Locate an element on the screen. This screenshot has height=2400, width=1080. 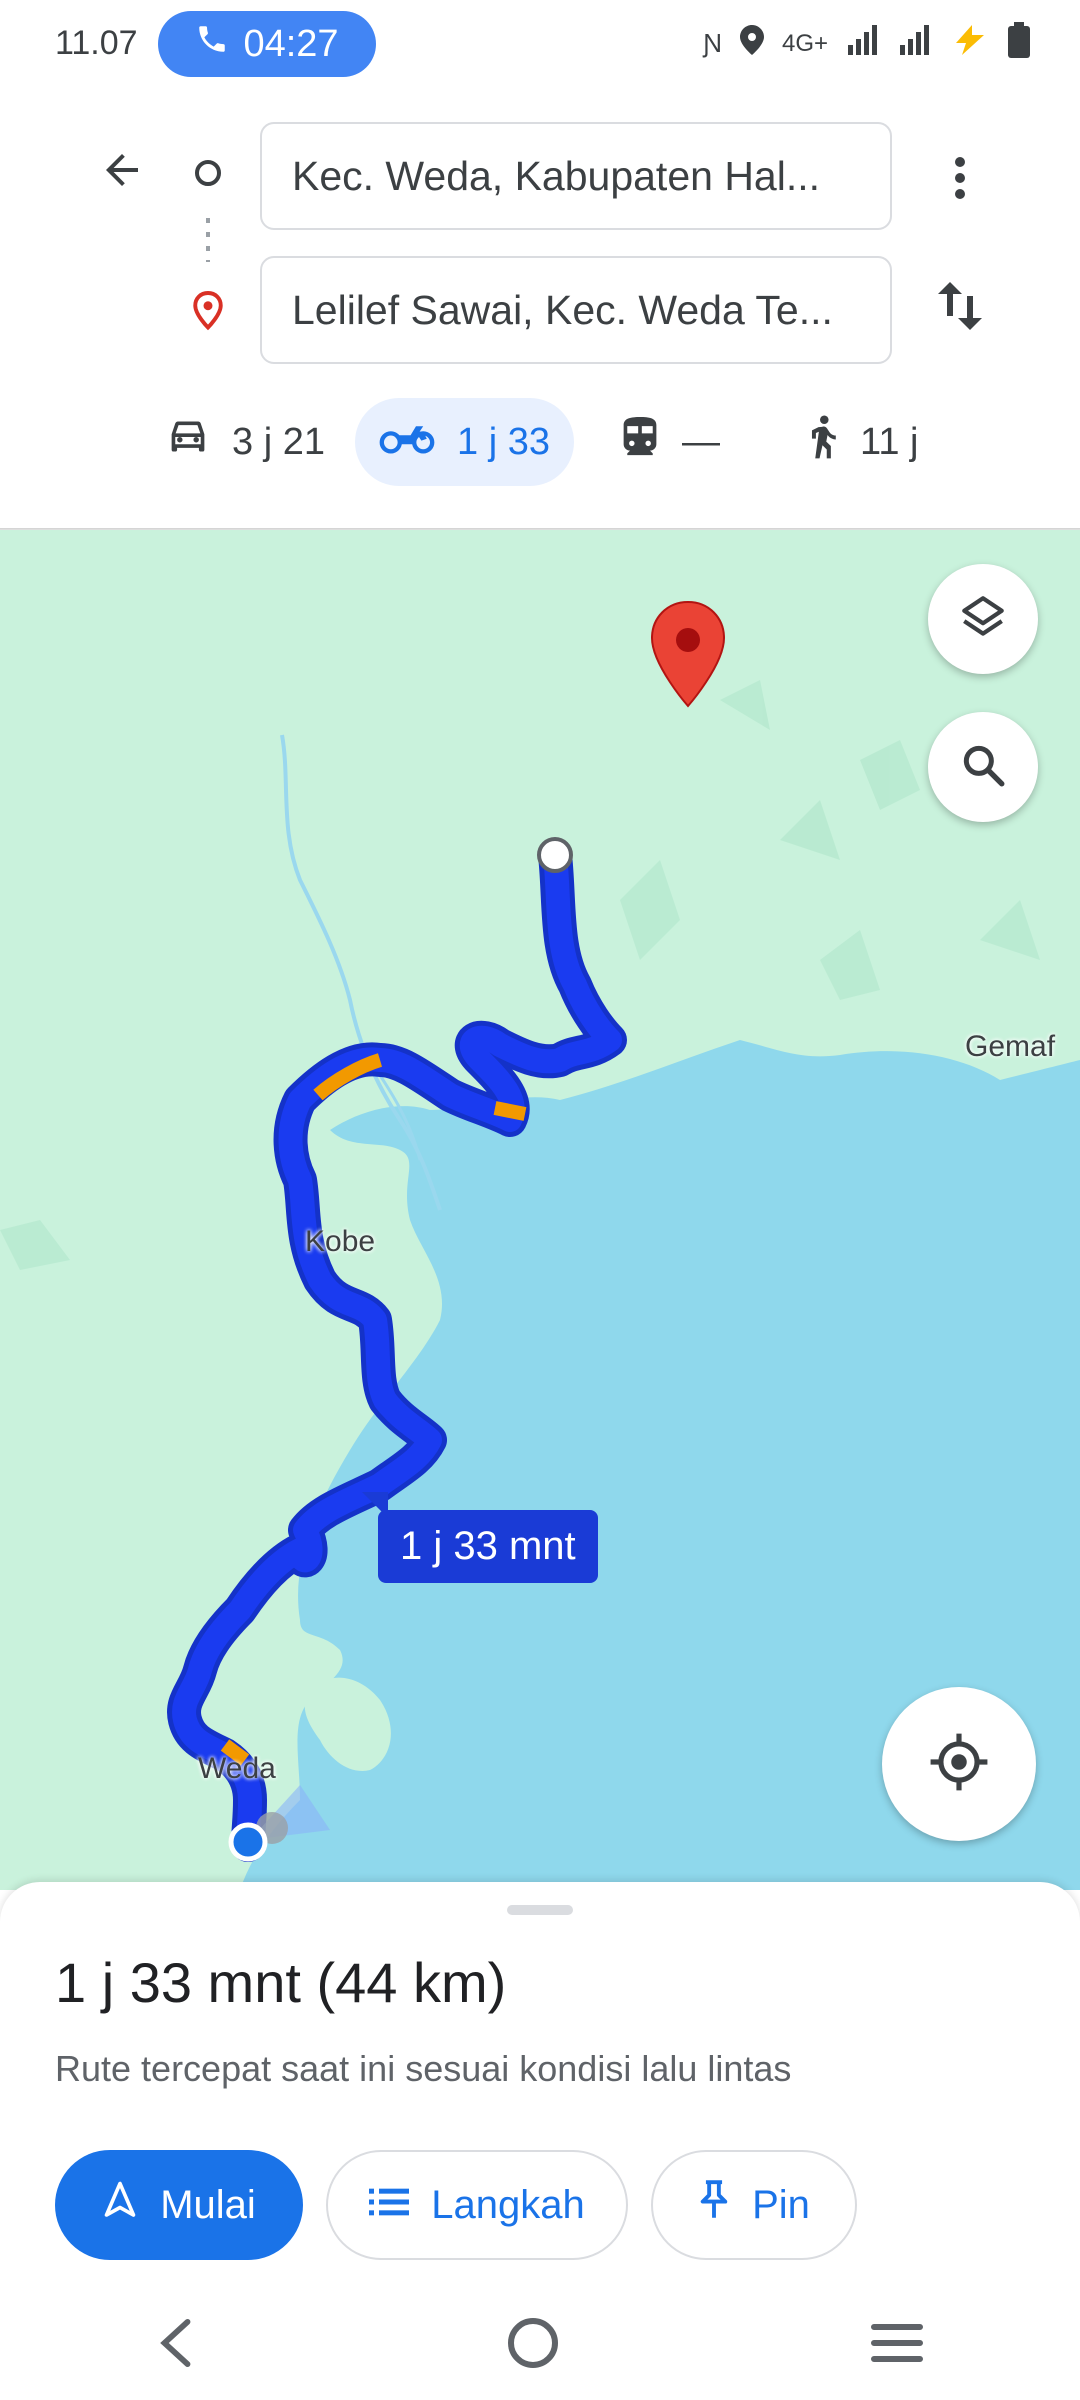
car-icon is located at coordinates (188, 442).